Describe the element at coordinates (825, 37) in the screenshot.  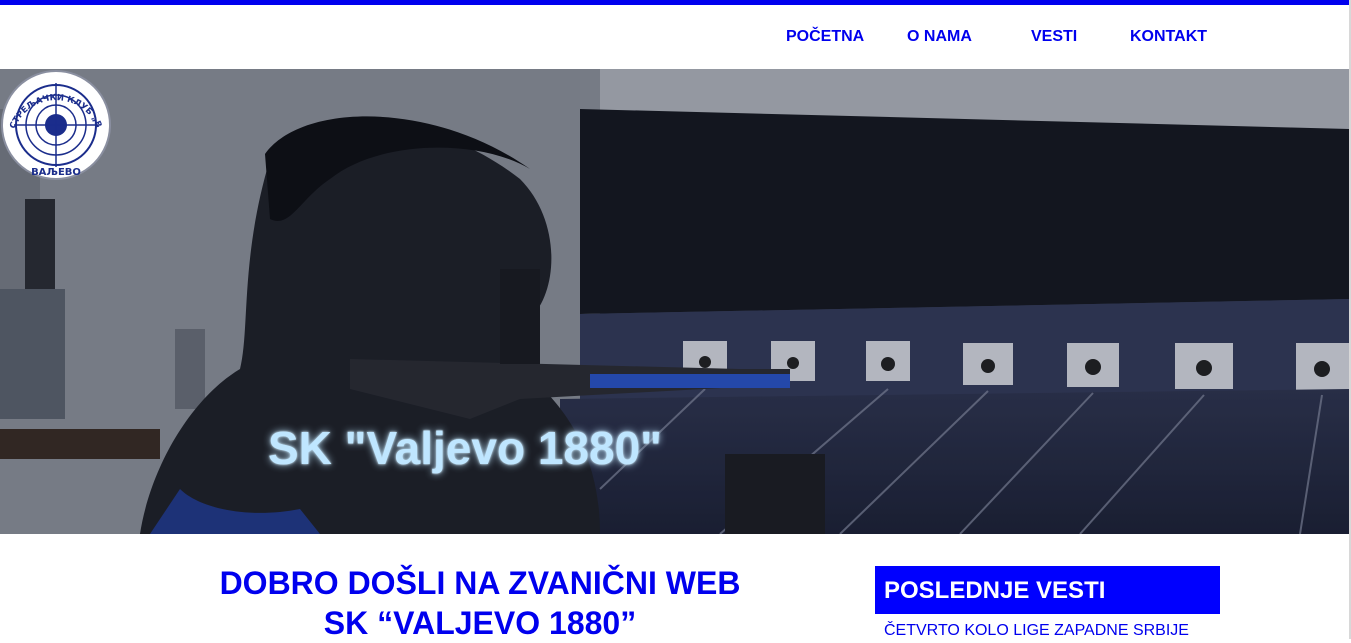
I see `nav-link-pocetna: POČETNA` at that location.